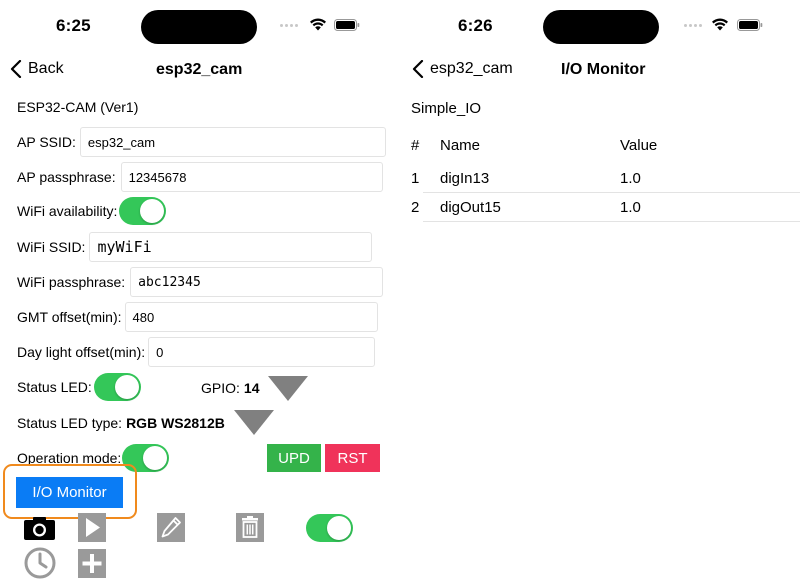 The width and height of the screenshot is (800, 585). I want to click on ap-ssid-input: esp32_cam, so click(232, 142).